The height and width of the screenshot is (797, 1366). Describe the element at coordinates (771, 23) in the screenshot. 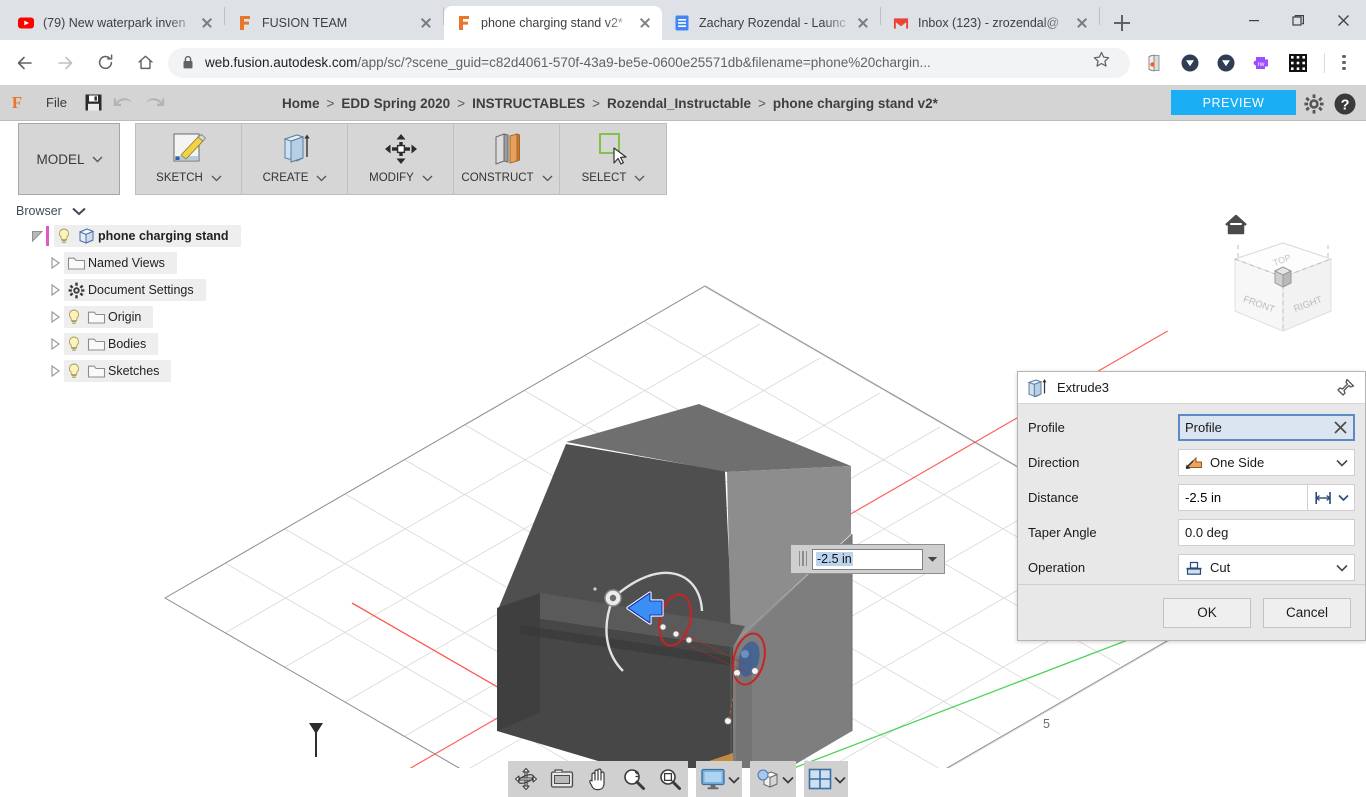

I see `browser-tab-zachary-rozendal: Zachary Rozendal - Launc` at that location.